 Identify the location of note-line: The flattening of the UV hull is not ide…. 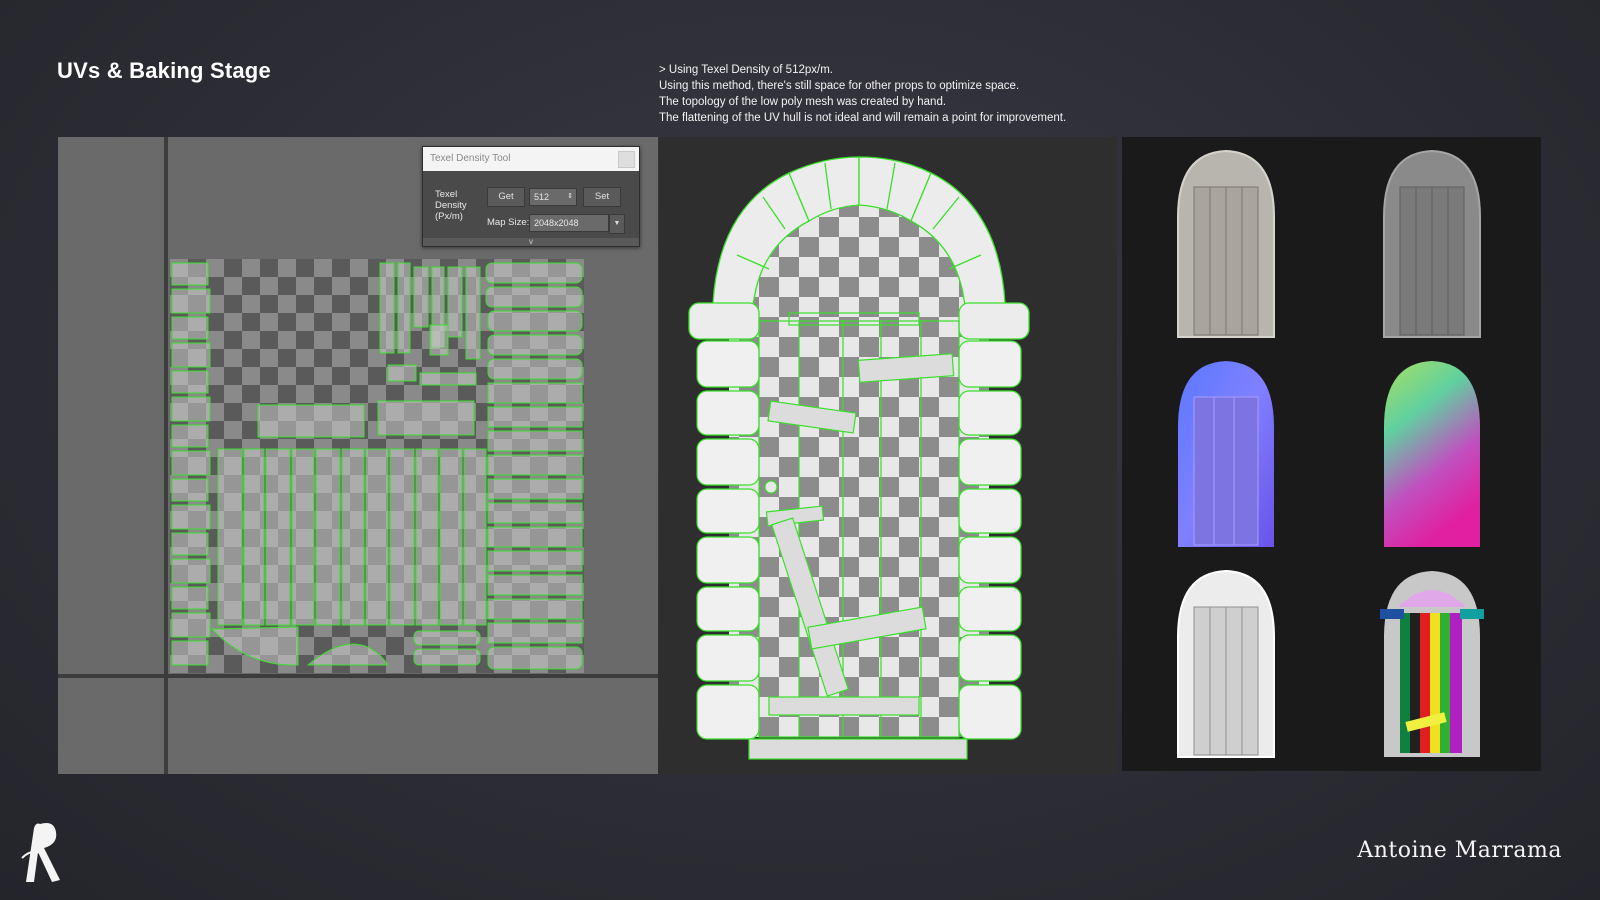
(863, 118).